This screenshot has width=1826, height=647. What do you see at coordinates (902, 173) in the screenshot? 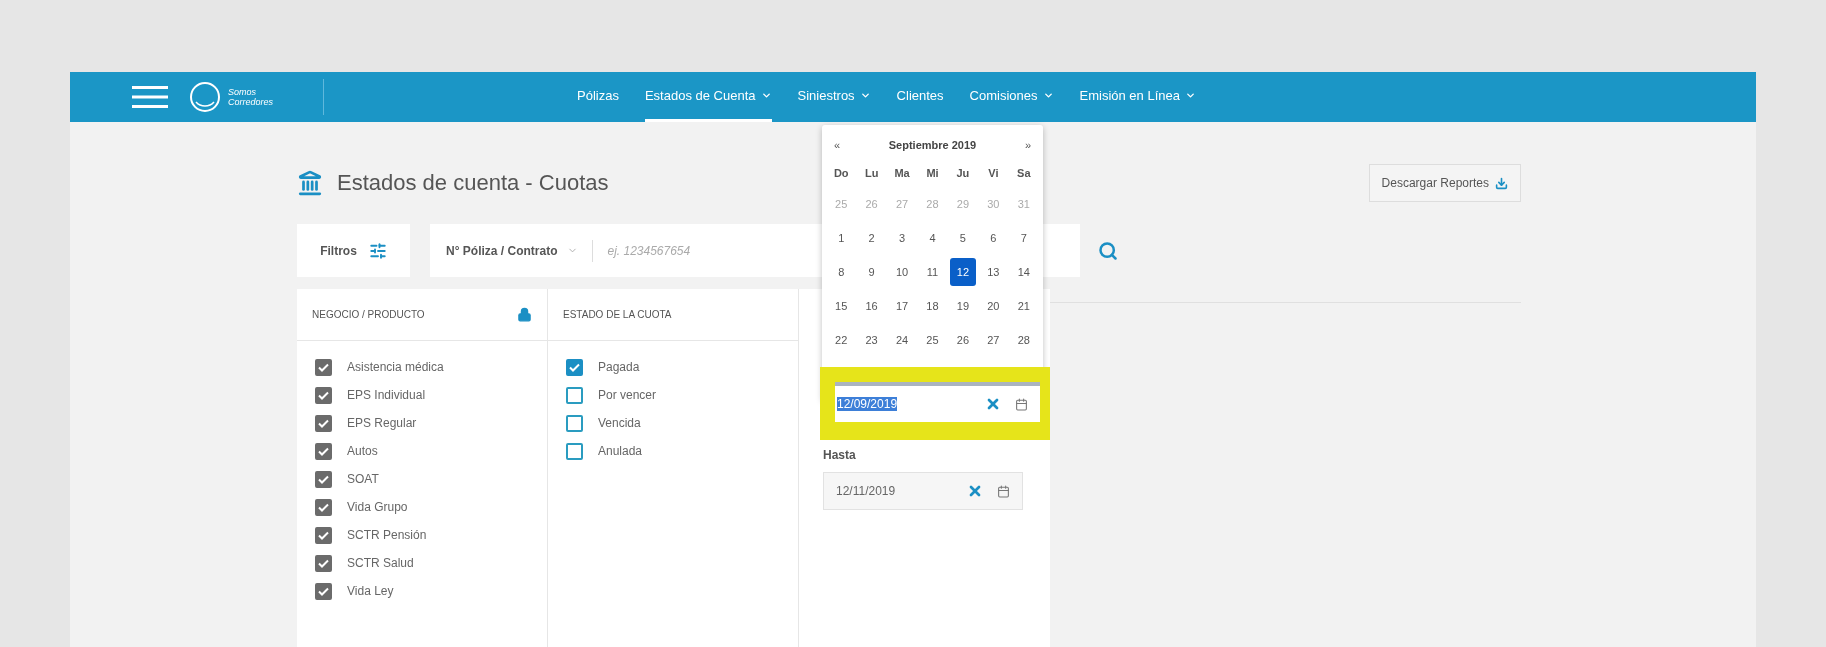
I see `weekday-label: Ma` at bounding box center [902, 173].